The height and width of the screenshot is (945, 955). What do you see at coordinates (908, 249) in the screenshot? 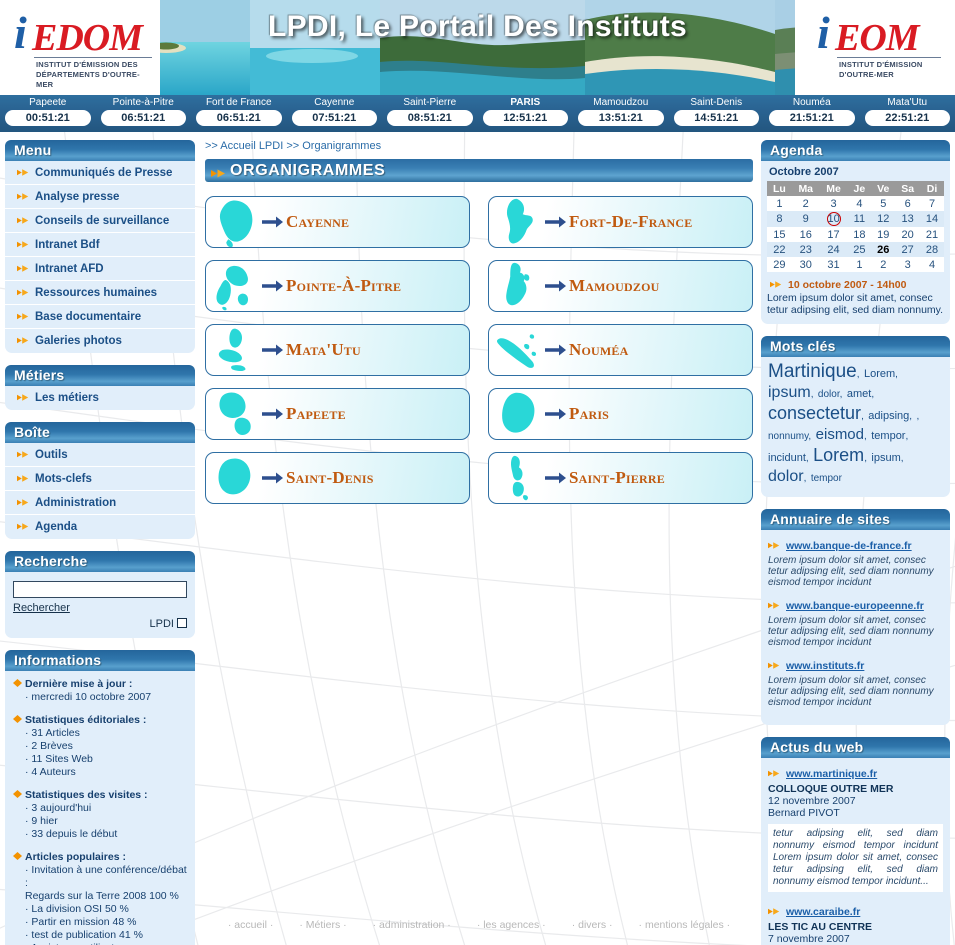
I see `calendar-day: 27` at bounding box center [908, 249].